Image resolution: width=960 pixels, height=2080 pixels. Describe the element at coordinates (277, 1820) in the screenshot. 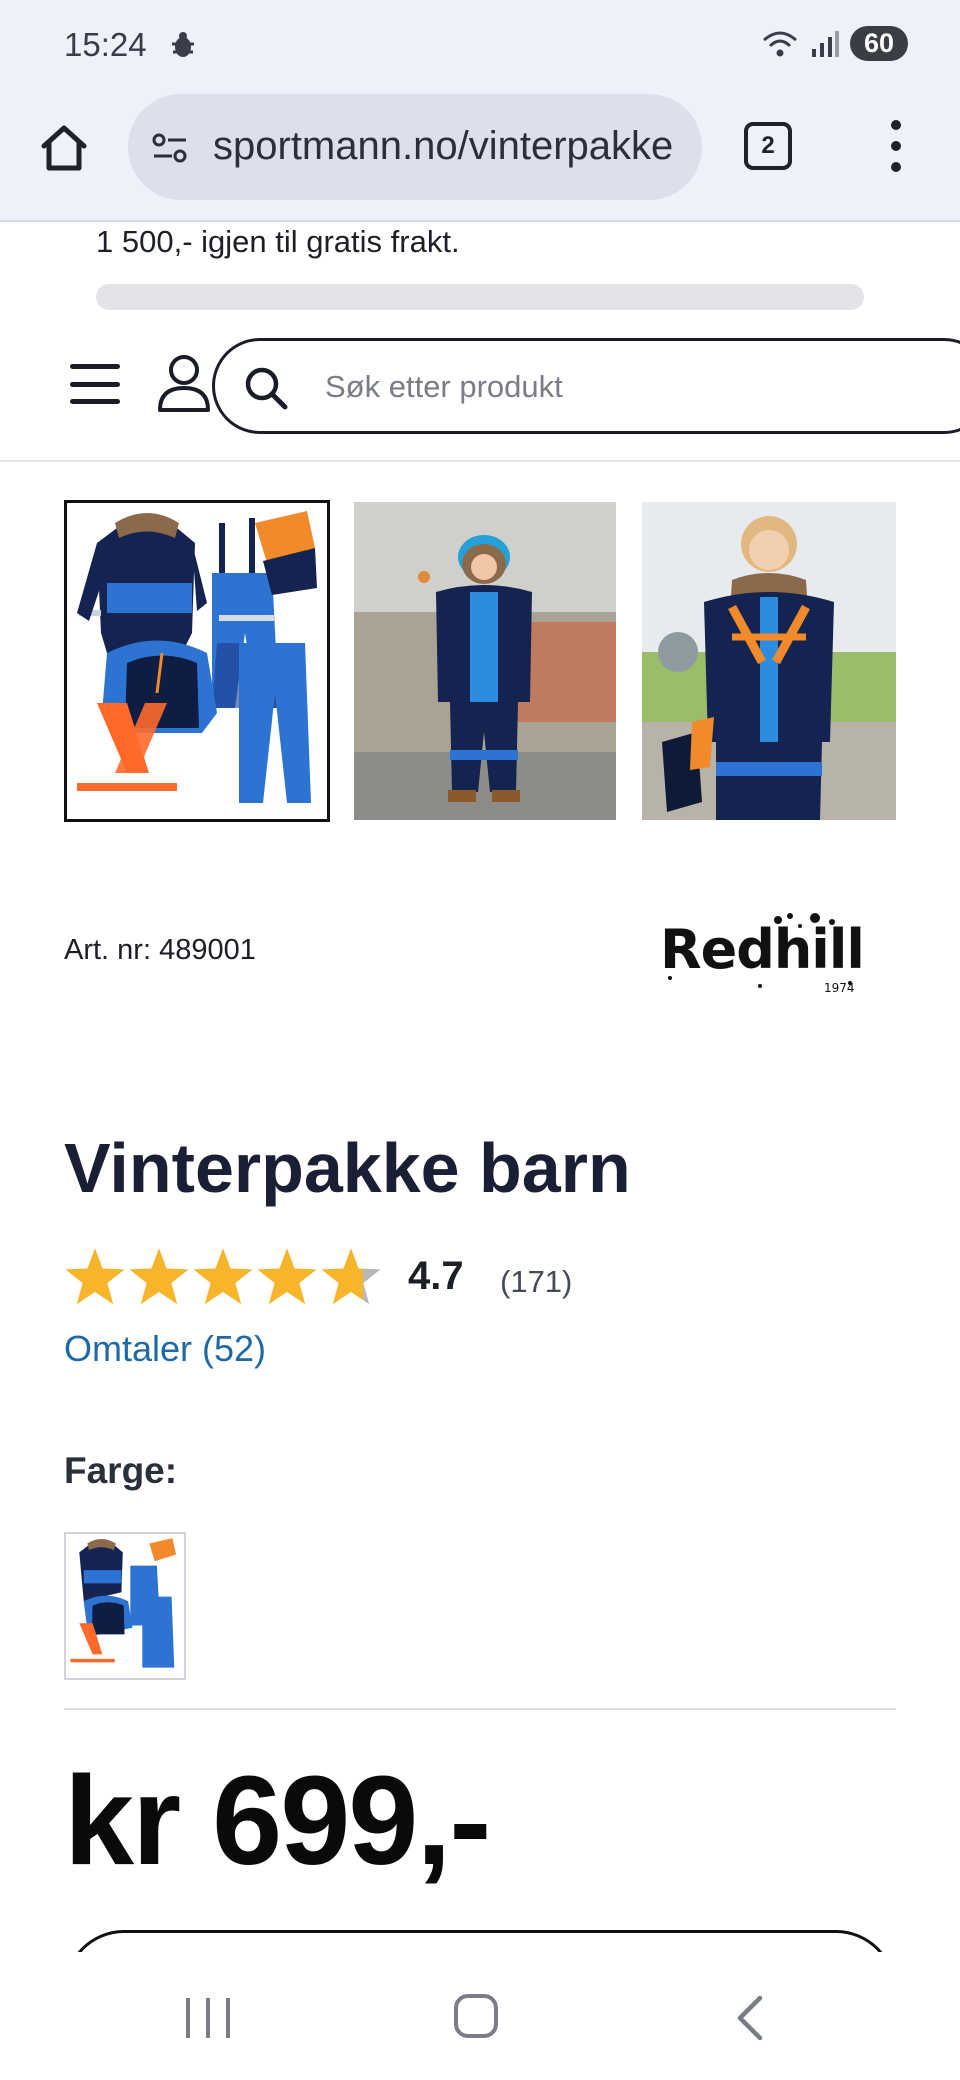

I see `product-price: kr 699,-` at that location.